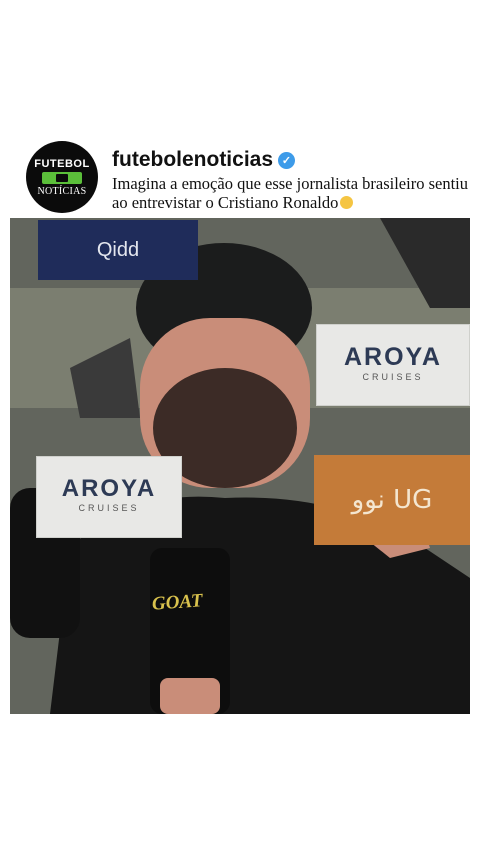 The height and width of the screenshot is (854, 480). Describe the element at coordinates (62, 163) in the screenshot. I see `avatar-text-top: FUTEBOL` at that location.